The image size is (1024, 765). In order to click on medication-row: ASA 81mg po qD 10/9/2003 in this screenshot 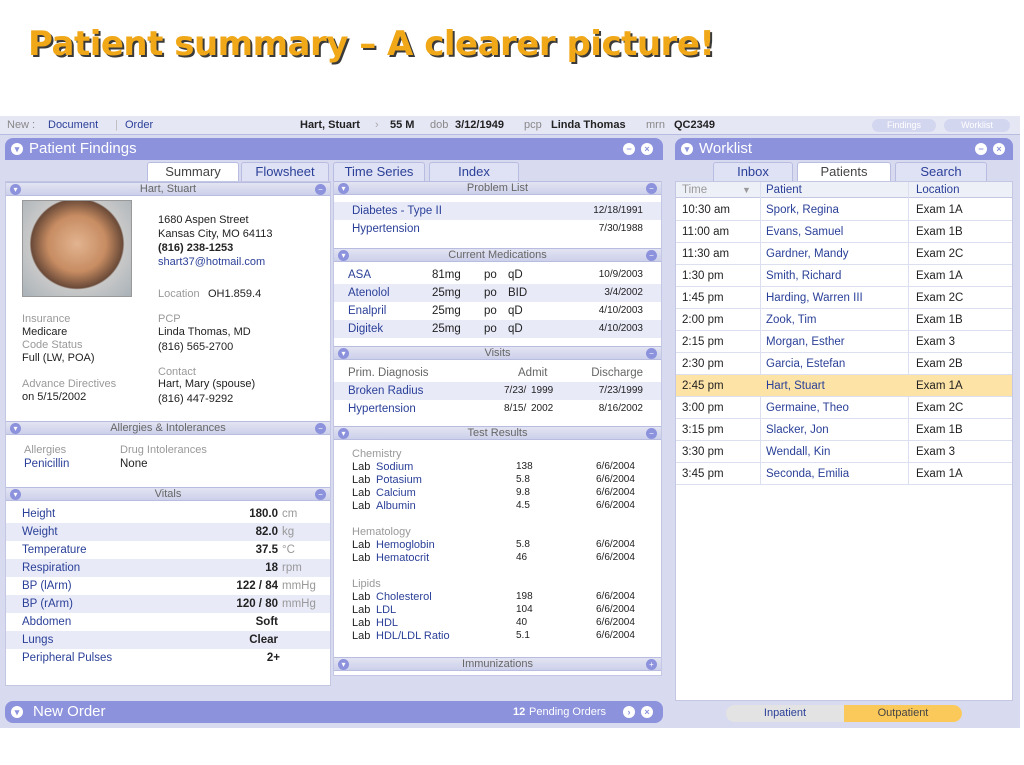, I will do `click(497, 275)`.